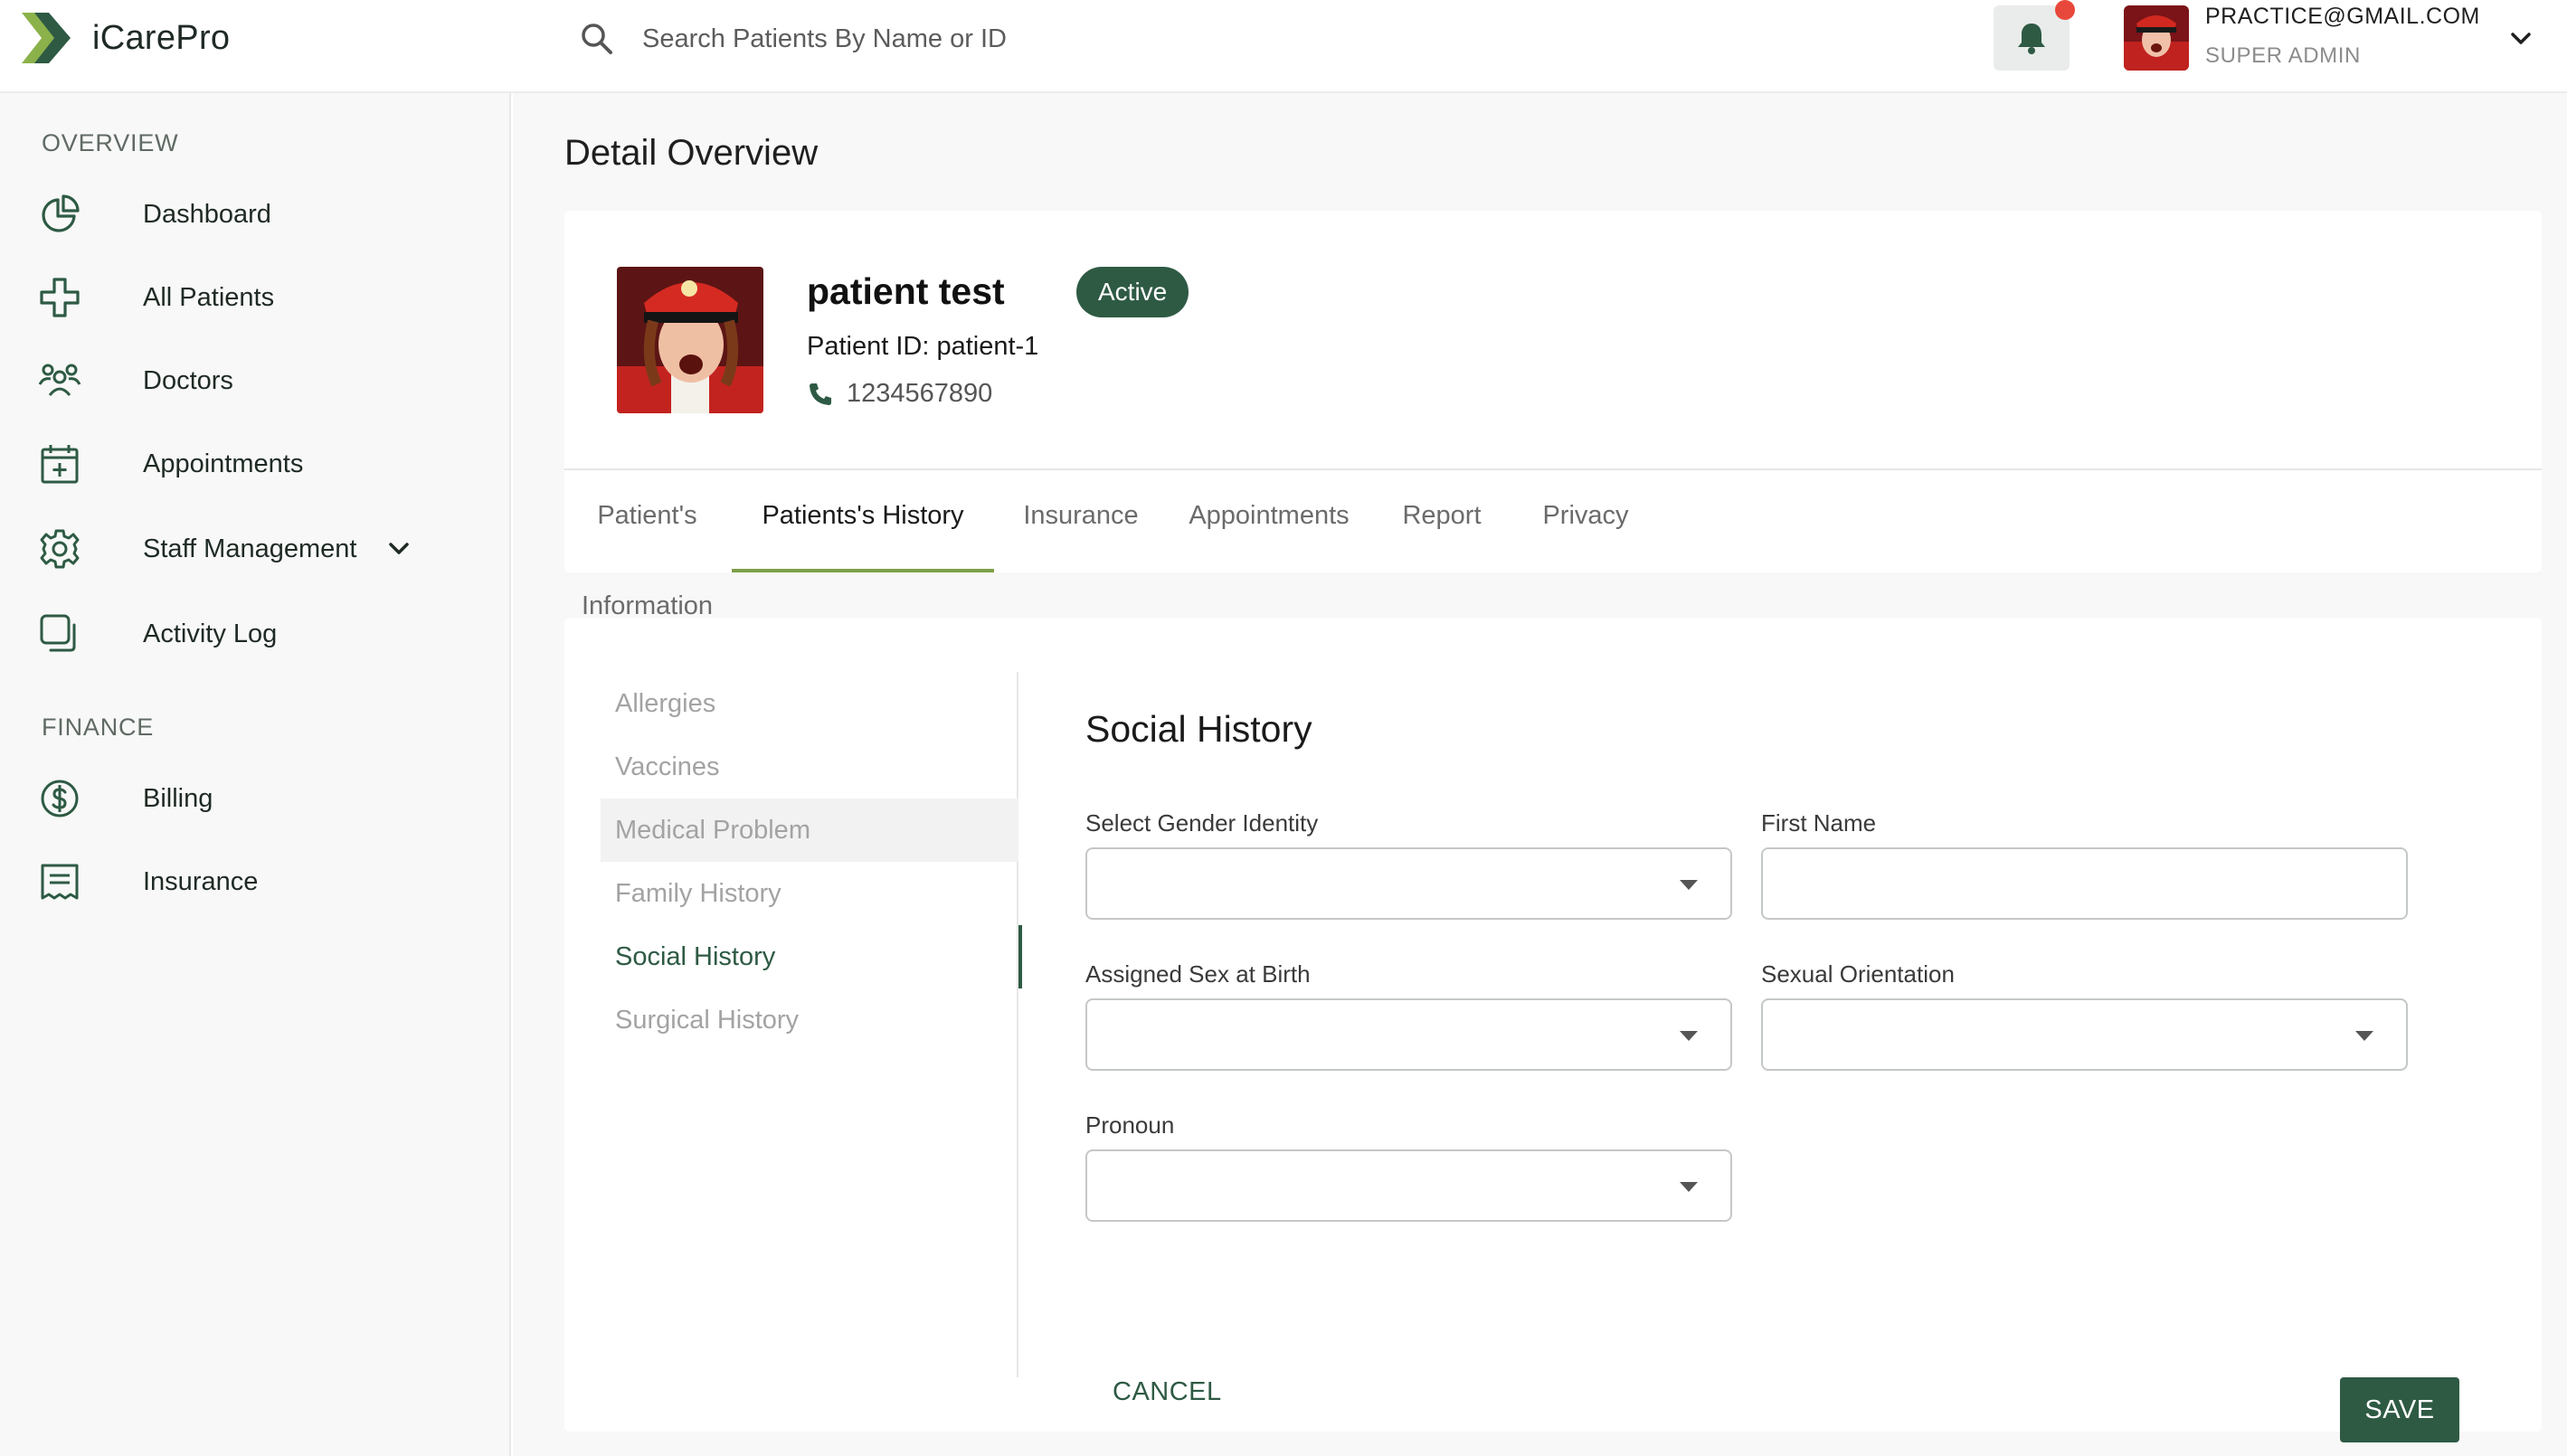 The image size is (2567, 1456). Describe the element at coordinates (1408, 1034) in the screenshot. I see `sex-at-birth-select` at that location.